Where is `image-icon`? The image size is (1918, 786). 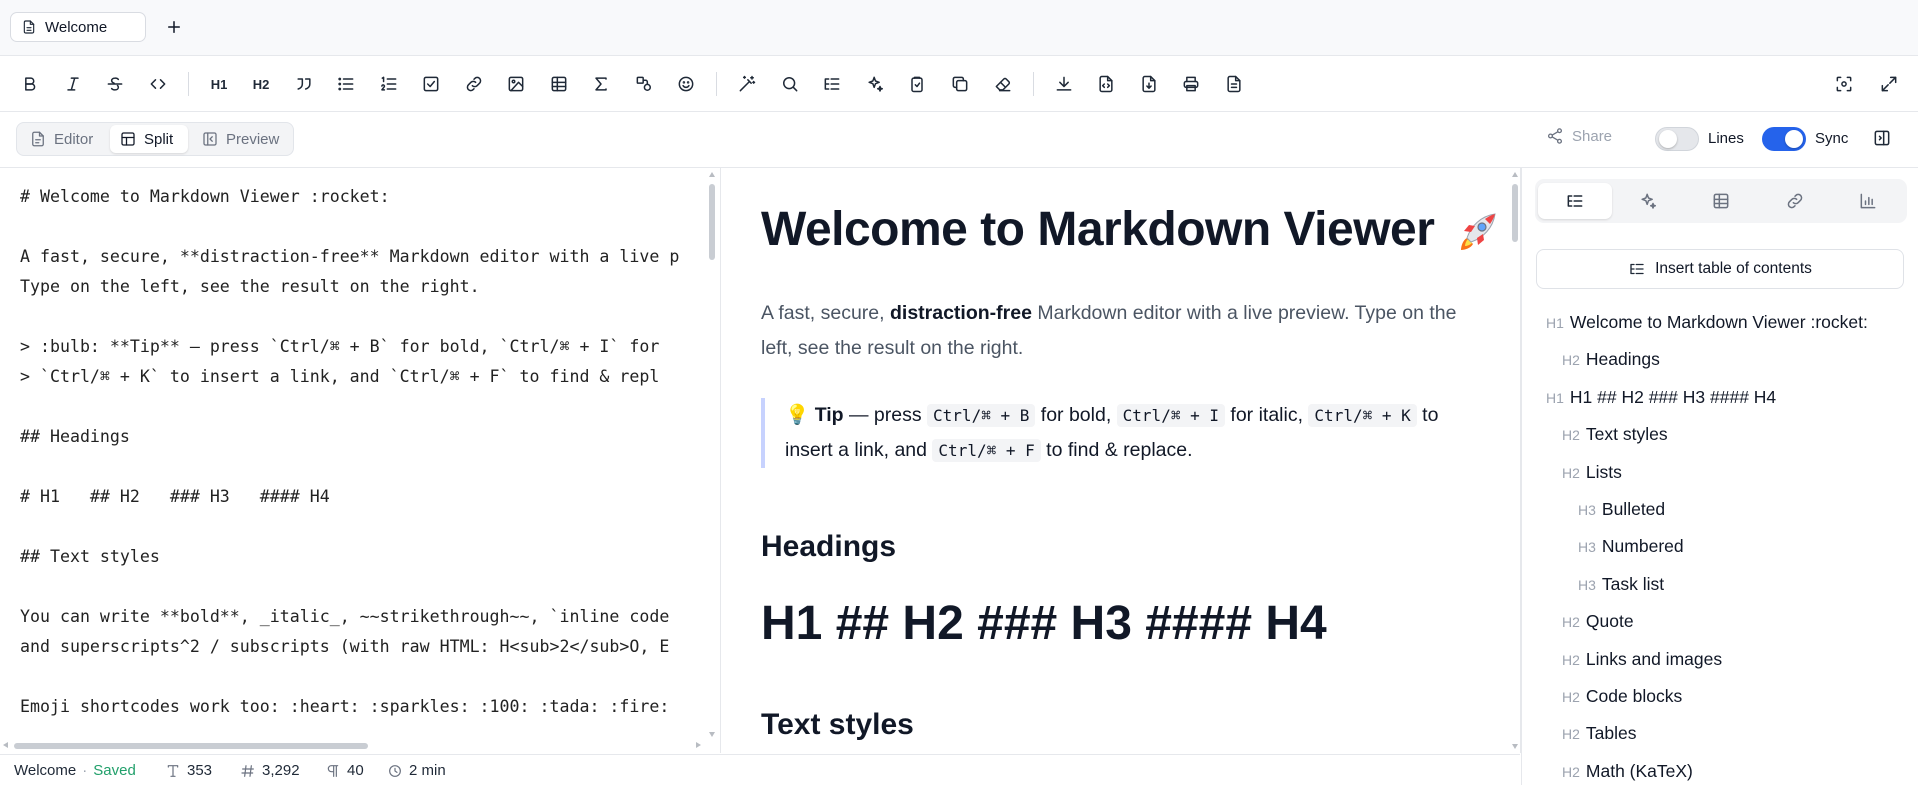
image-icon is located at coordinates (516, 84).